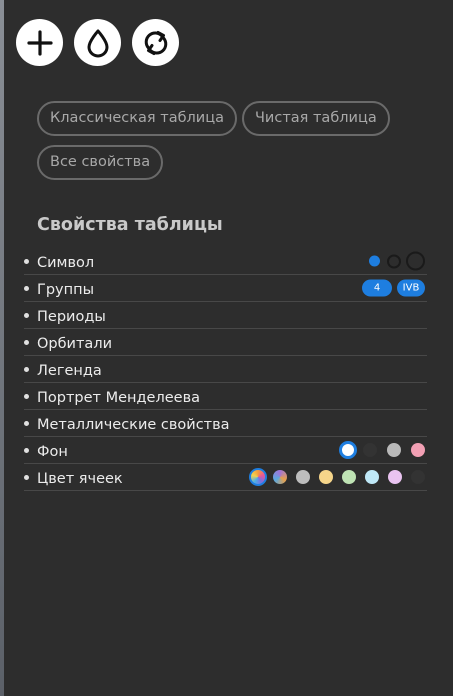 This screenshot has width=453, height=696. I want to click on property-legend: Легенда, so click(225, 369).